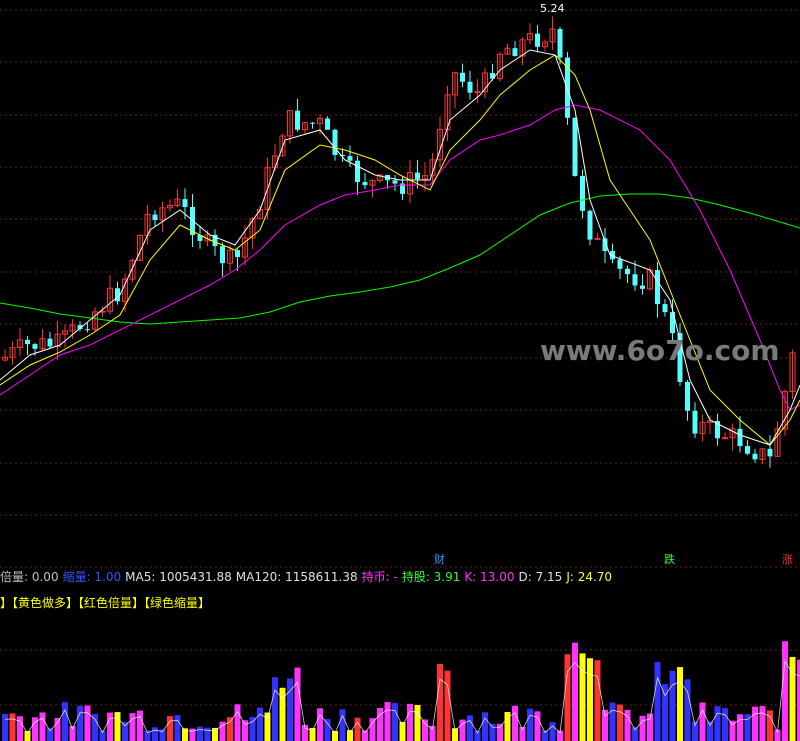 The width and height of the screenshot is (800, 741). I want to click on readout-item: 持币: -, so click(379, 577).